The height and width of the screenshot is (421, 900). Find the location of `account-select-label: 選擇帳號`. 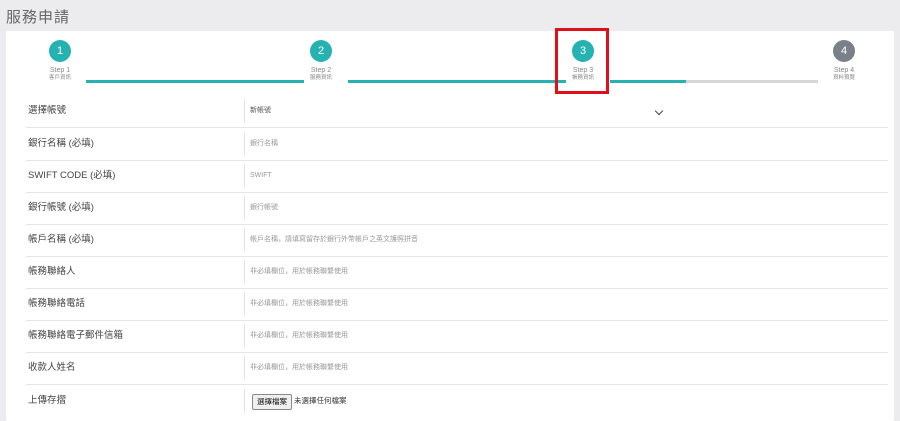

account-select-label: 選擇帳號 is located at coordinates (47, 110).